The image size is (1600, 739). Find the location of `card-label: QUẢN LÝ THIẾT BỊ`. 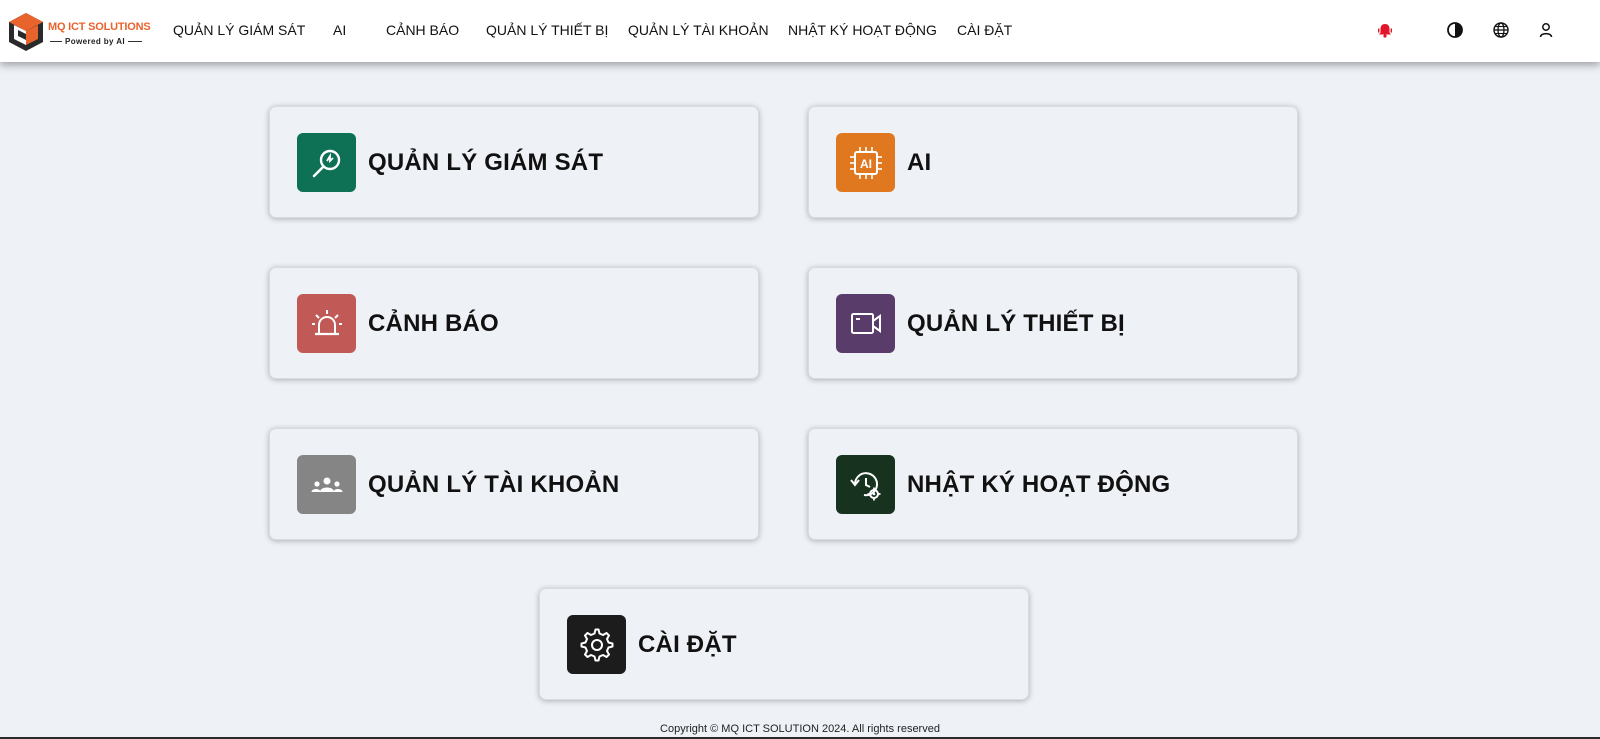

card-label: QUẢN LÝ THIẾT BỊ is located at coordinates (1016, 323).